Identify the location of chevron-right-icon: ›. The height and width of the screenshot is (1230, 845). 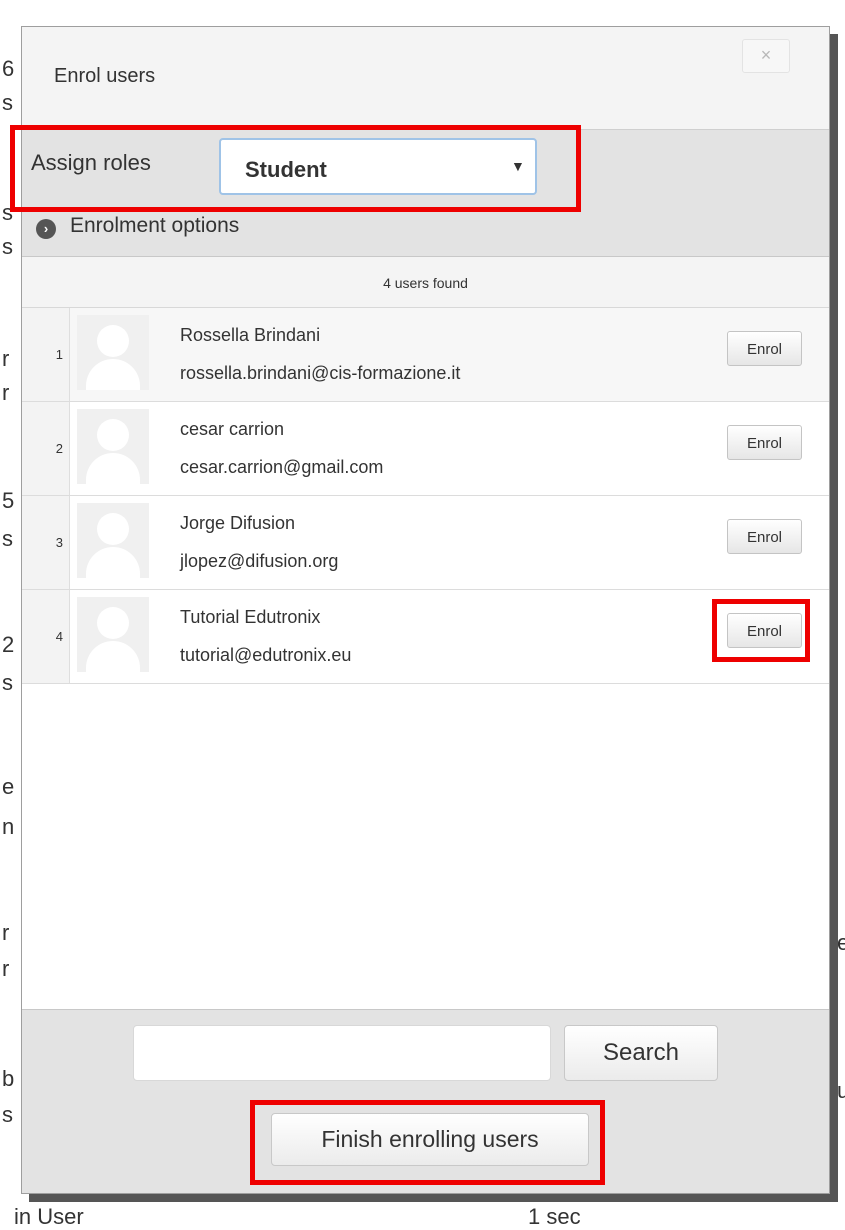
(46, 229).